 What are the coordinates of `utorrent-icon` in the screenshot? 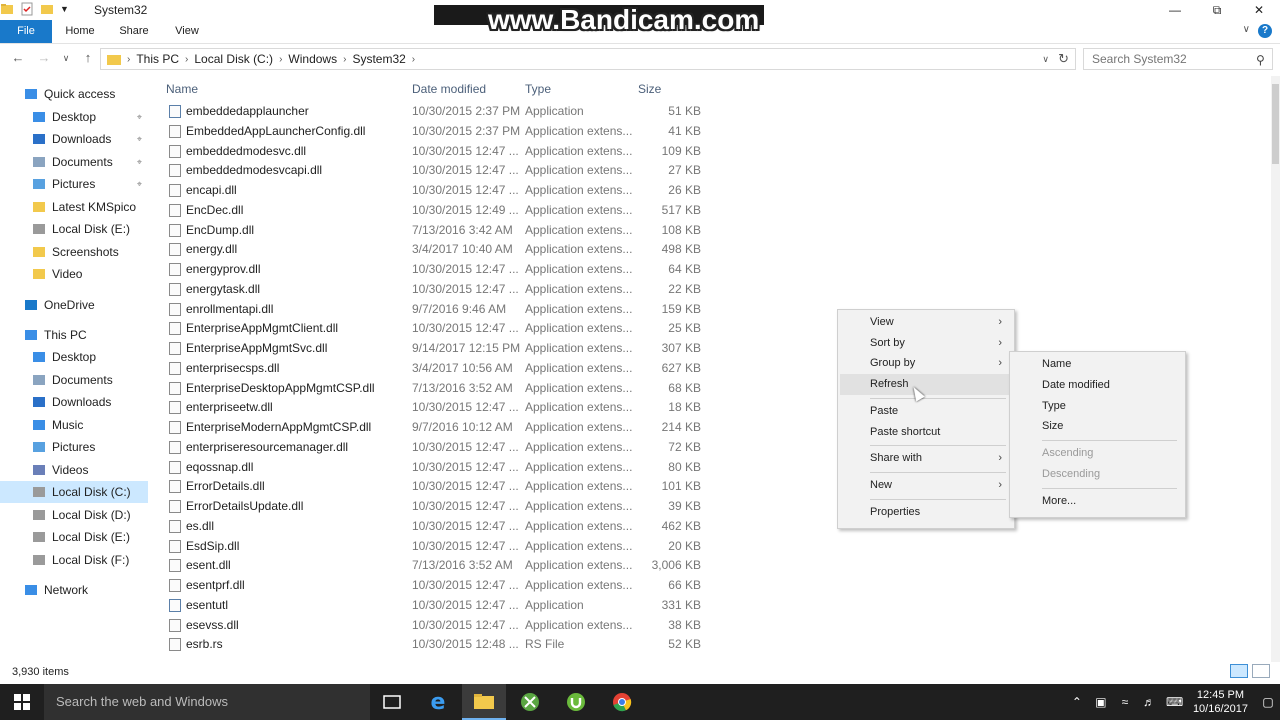 It's located at (576, 702).